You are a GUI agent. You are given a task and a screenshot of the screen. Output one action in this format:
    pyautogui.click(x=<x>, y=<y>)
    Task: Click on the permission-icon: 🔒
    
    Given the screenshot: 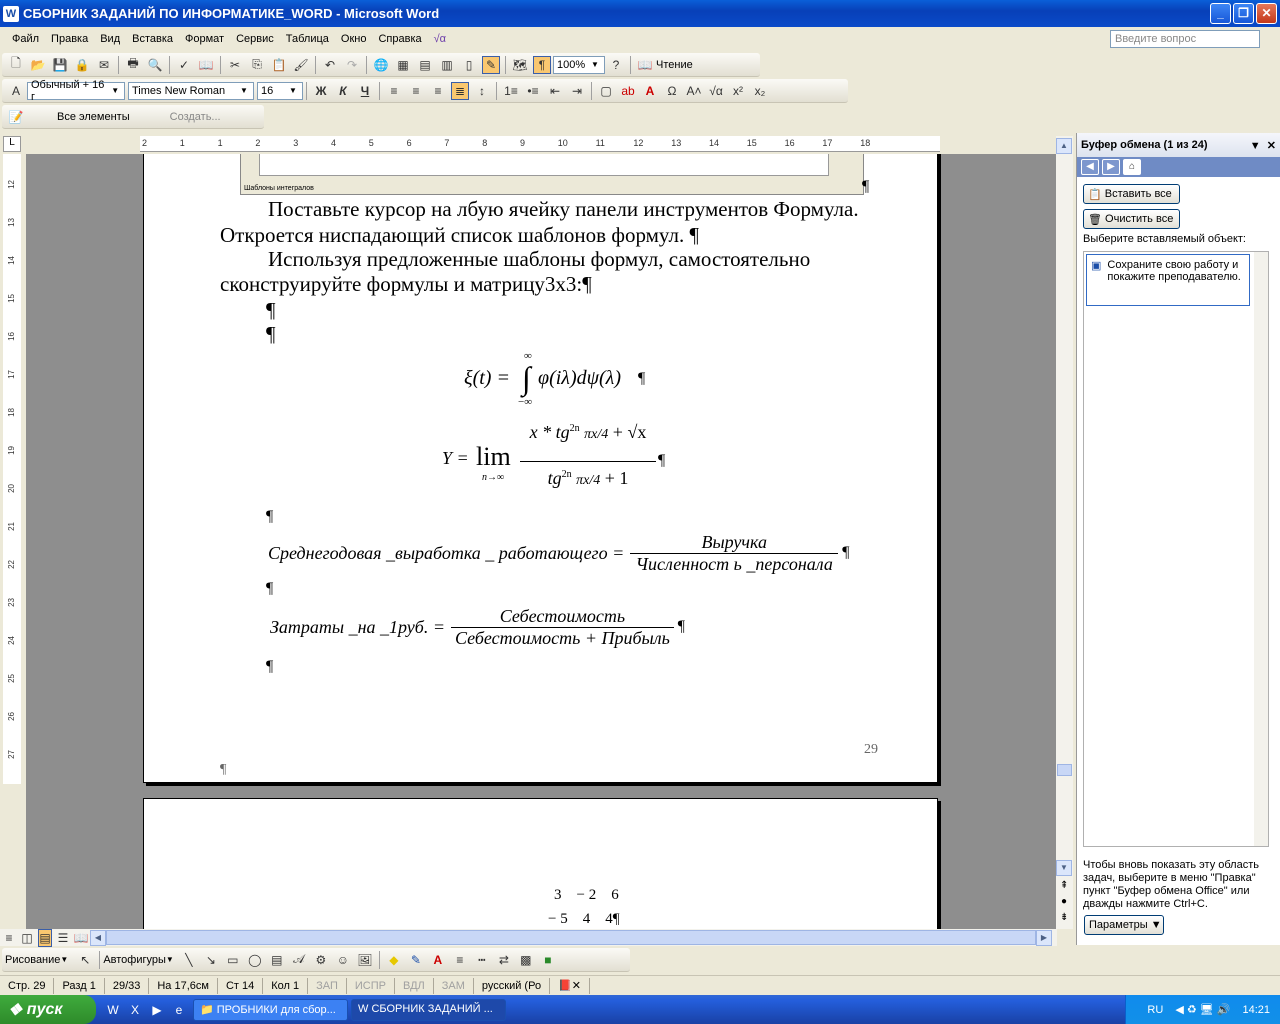 What is the action you would take?
    pyautogui.click(x=82, y=65)
    